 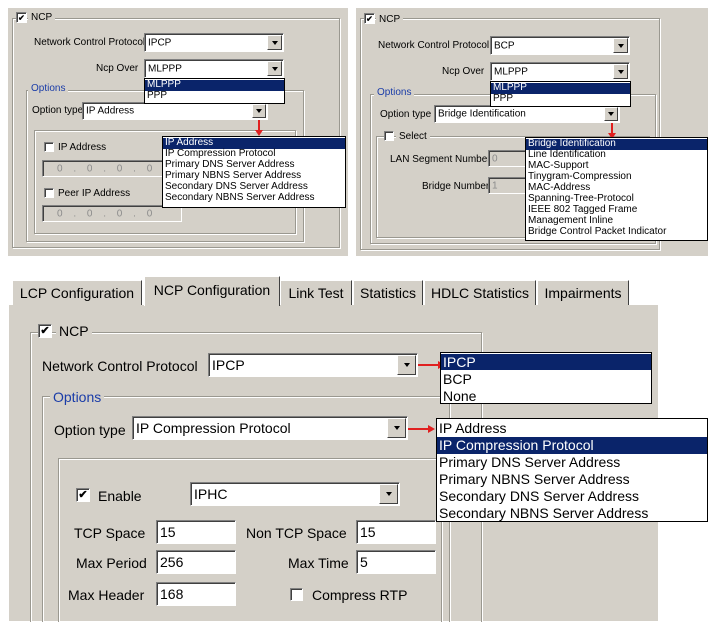 I want to click on enable-checkbox, so click(x=83, y=495).